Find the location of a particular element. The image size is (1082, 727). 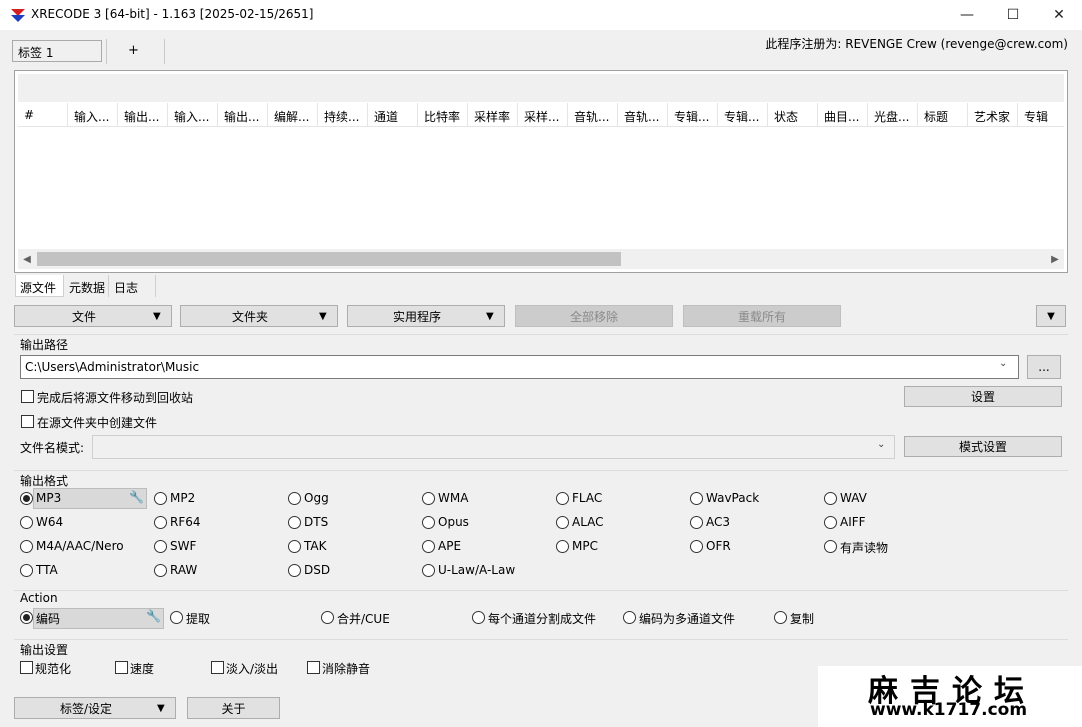

wrench-icon: 🔧 is located at coordinates (153, 616).